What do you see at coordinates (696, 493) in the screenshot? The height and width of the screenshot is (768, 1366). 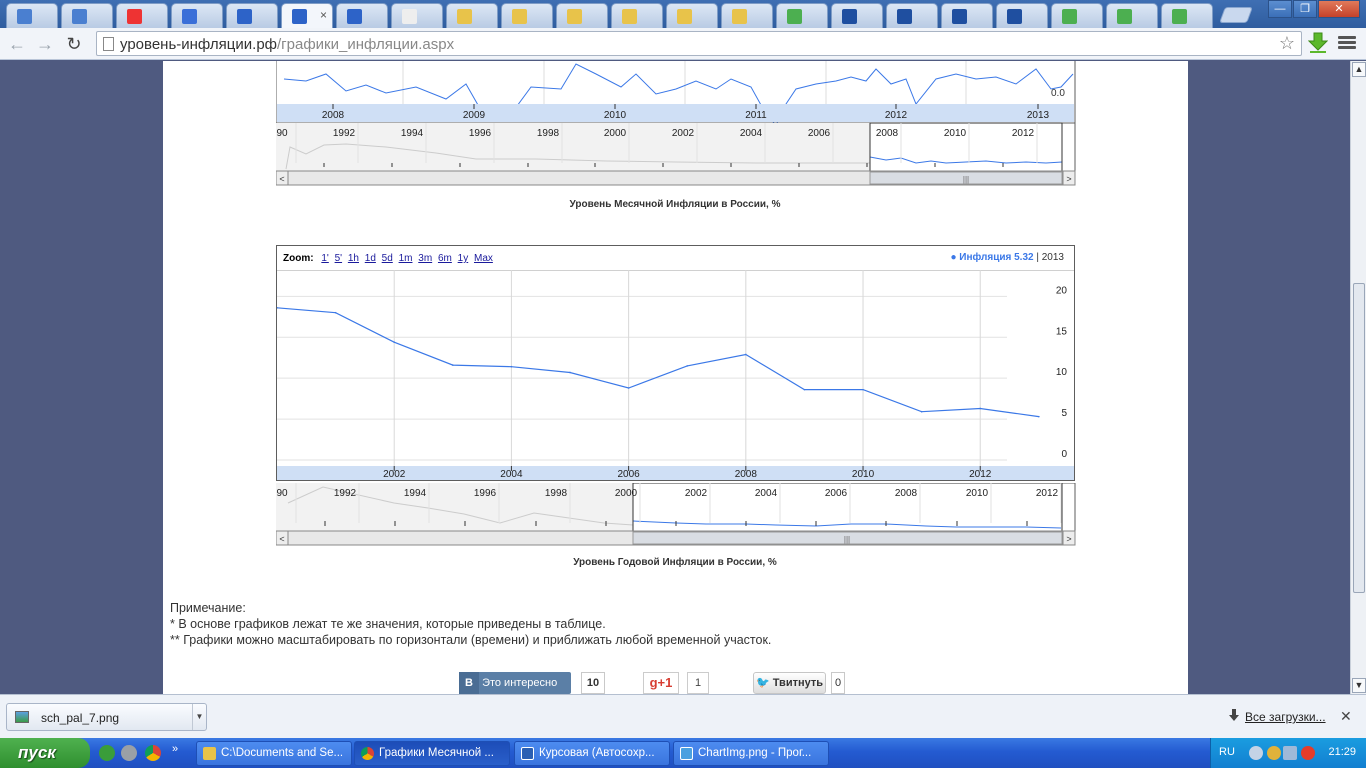 I see `nav-axis-label: 2002` at bounding box center [696, 493].